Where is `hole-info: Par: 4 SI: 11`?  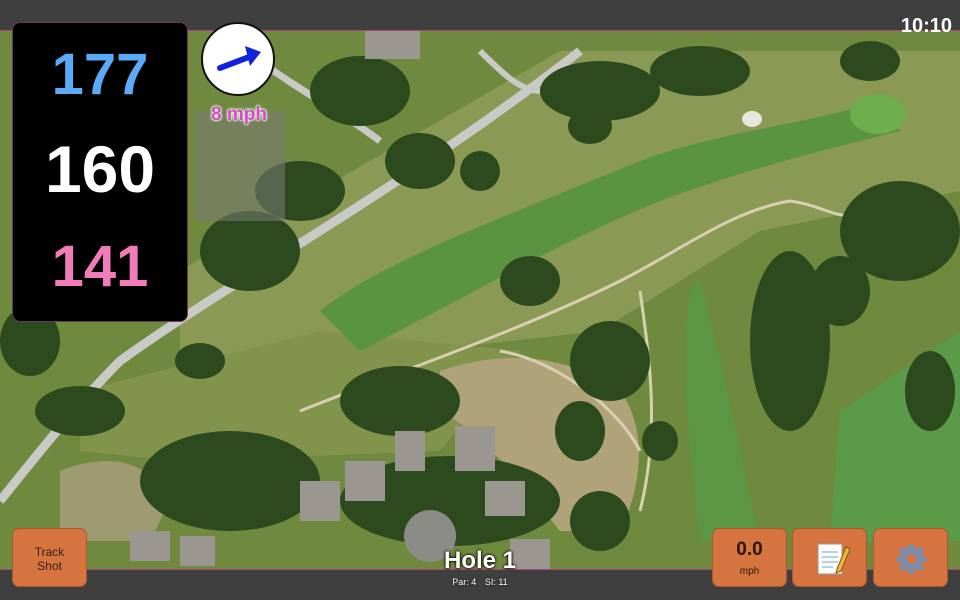
hole-info: Par: 4 SI: 11 is located at coordinates (480, 582).